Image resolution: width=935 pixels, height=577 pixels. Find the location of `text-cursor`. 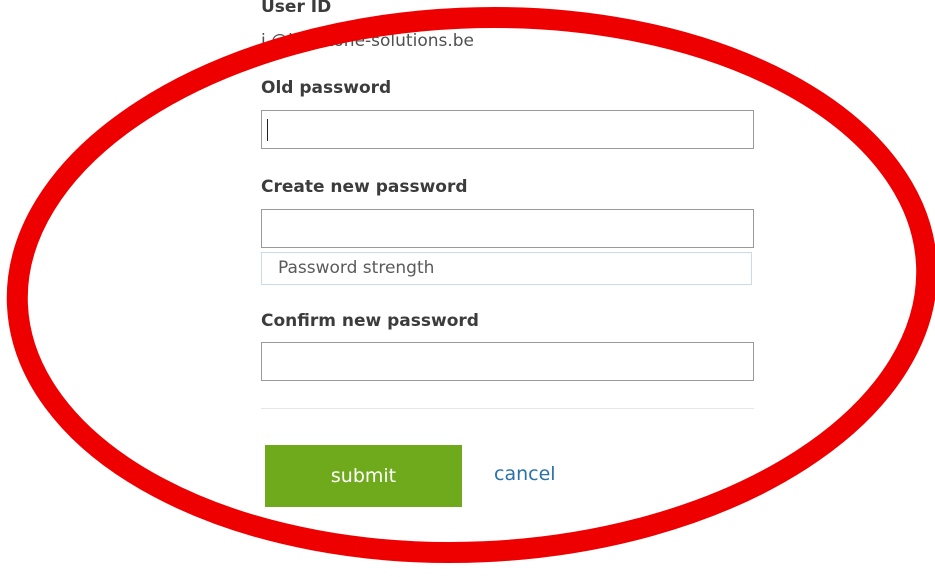

text-cursor is located at coordinates (267, 130).